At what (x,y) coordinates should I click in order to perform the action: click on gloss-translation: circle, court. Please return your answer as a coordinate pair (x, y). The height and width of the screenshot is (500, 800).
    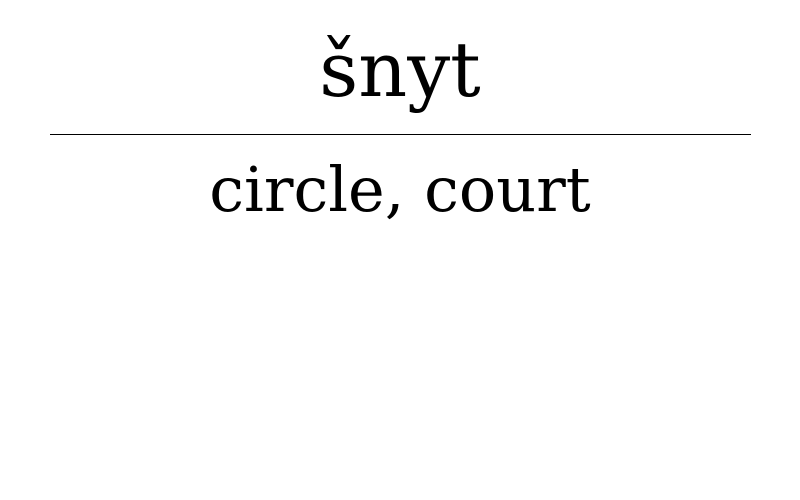
    Looking at the image, I should click on (400, 189).